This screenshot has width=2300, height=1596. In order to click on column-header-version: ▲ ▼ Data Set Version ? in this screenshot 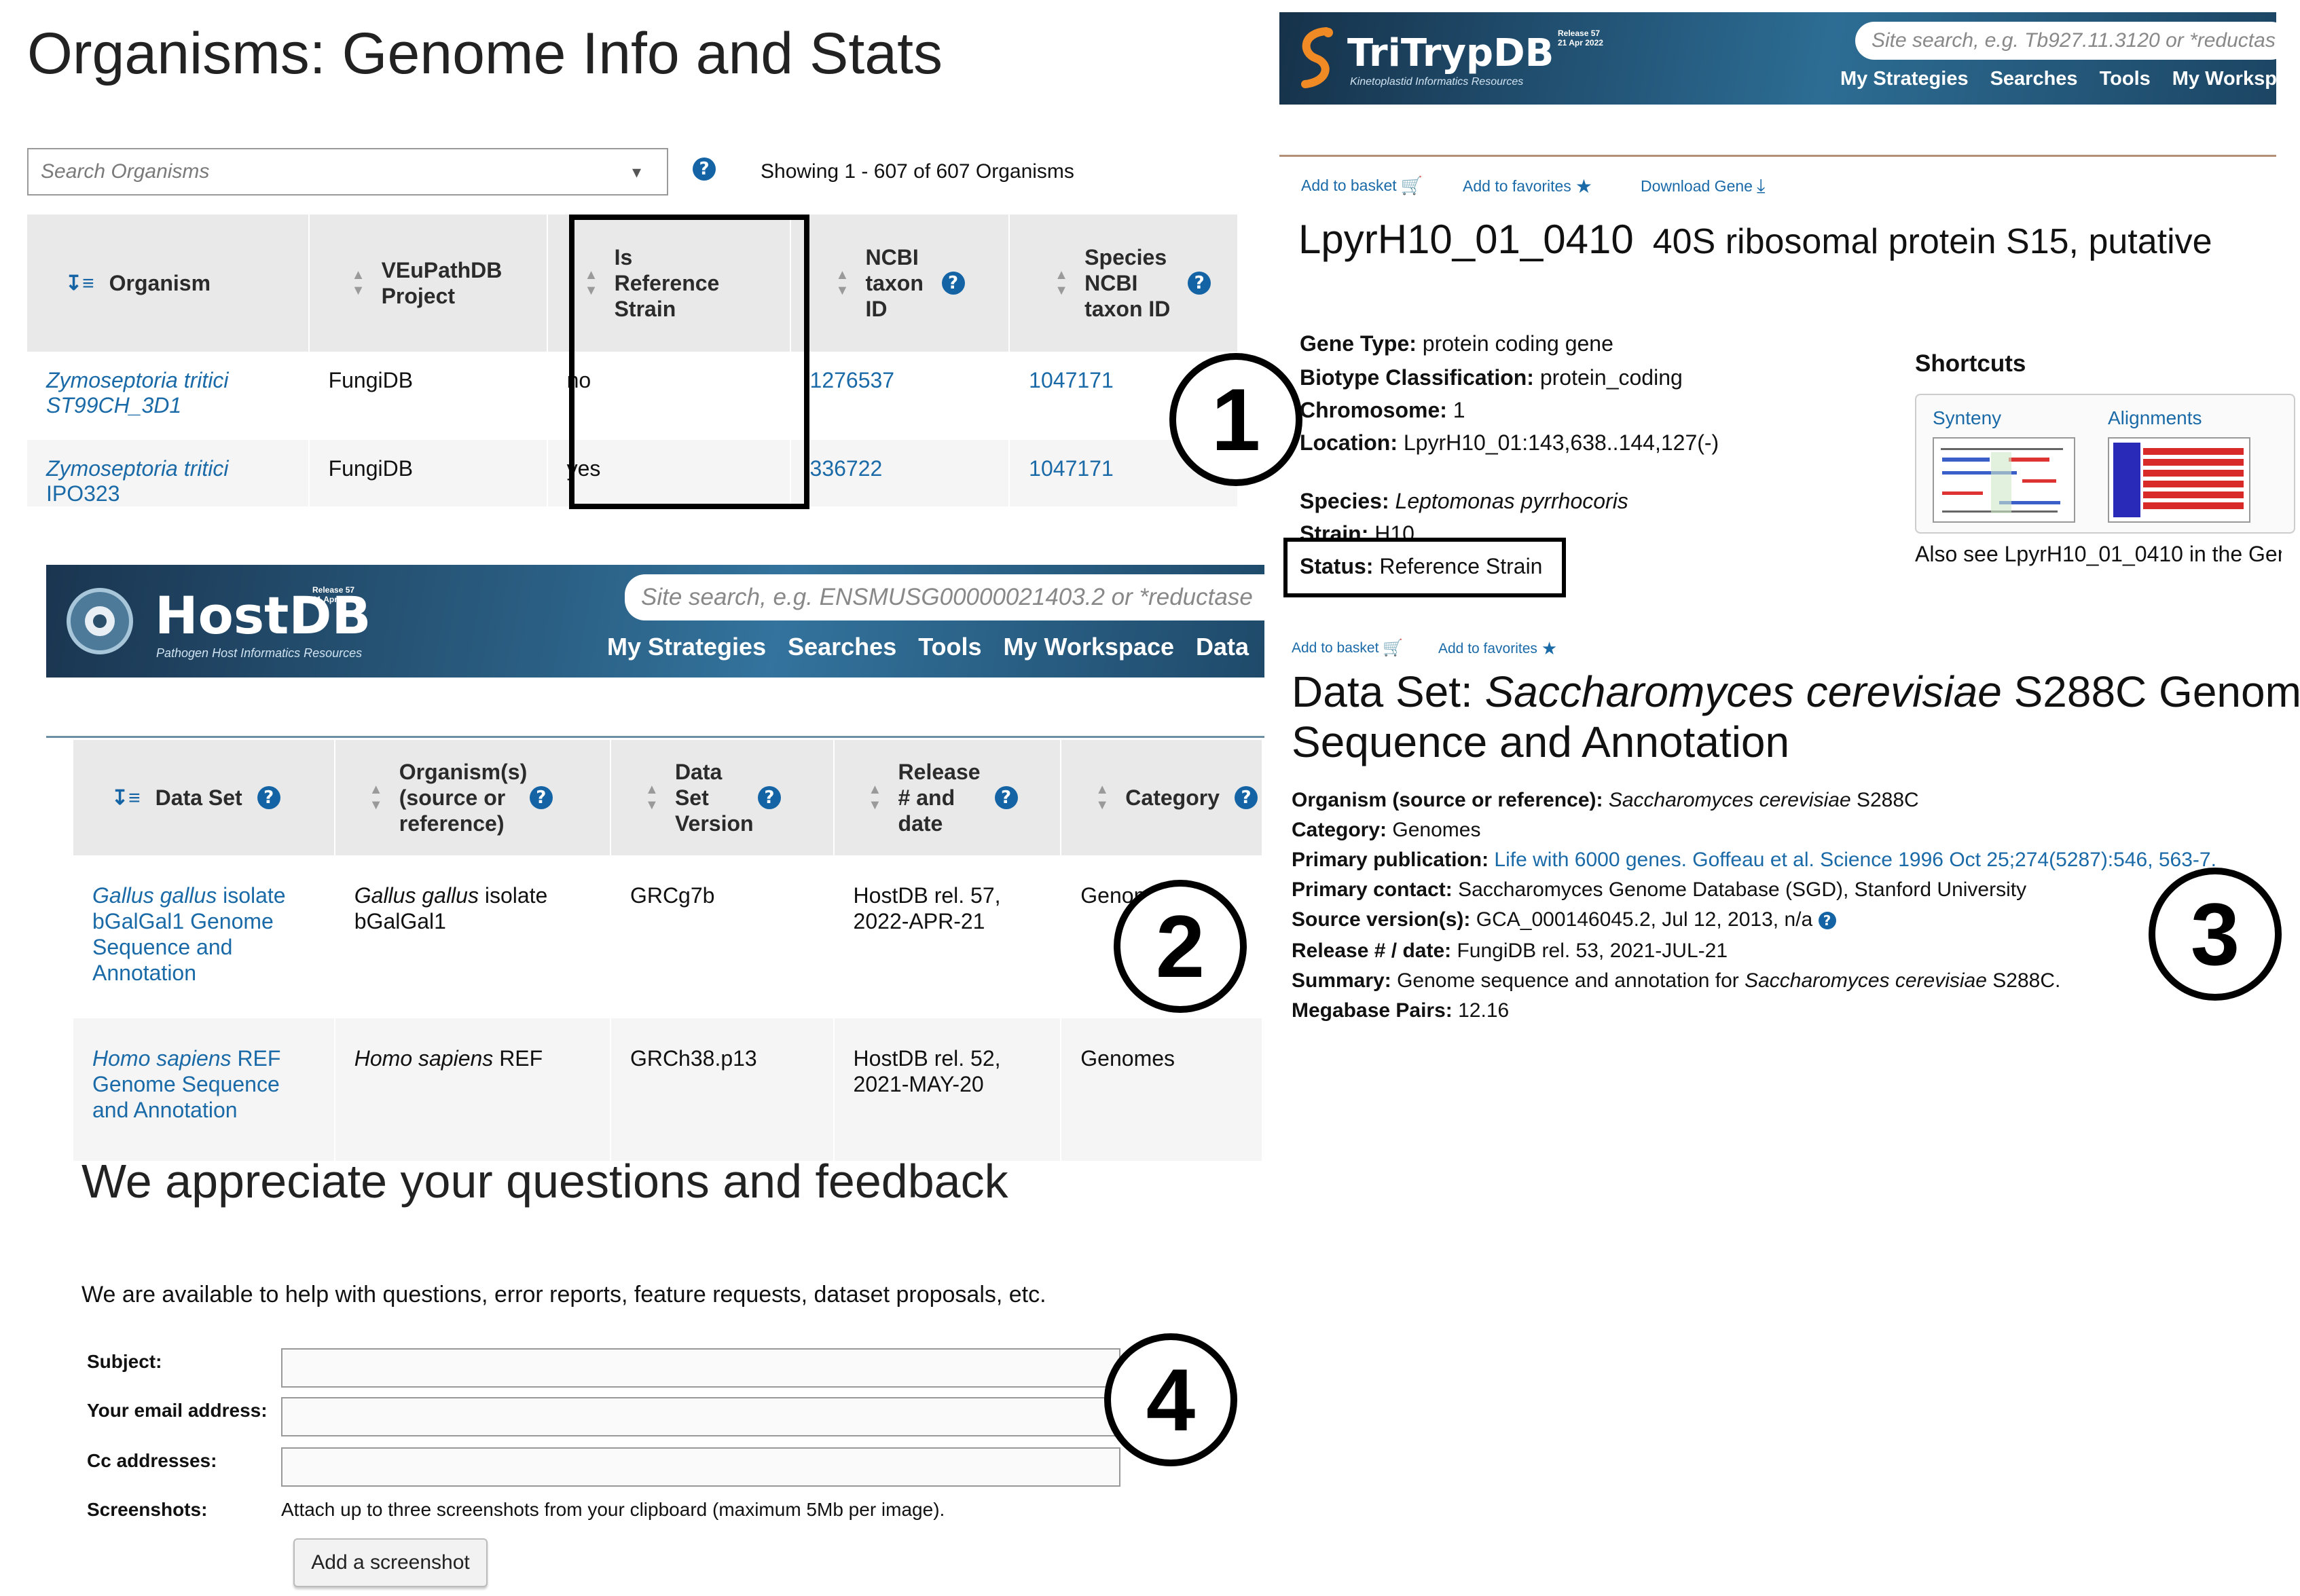, I will do `click(722, 797)`.